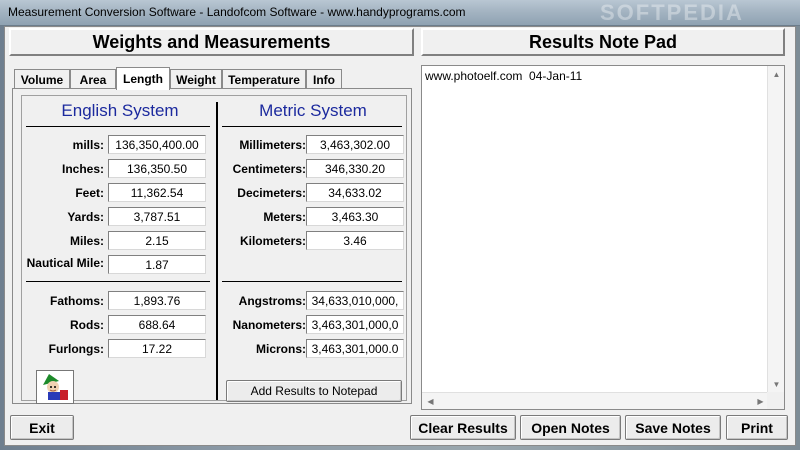 The image size is (800, 450). What do you see at coordinates (157, 324) in the screenshot?
I see `rods-field: 688.64` at bounding box center [157, 324].